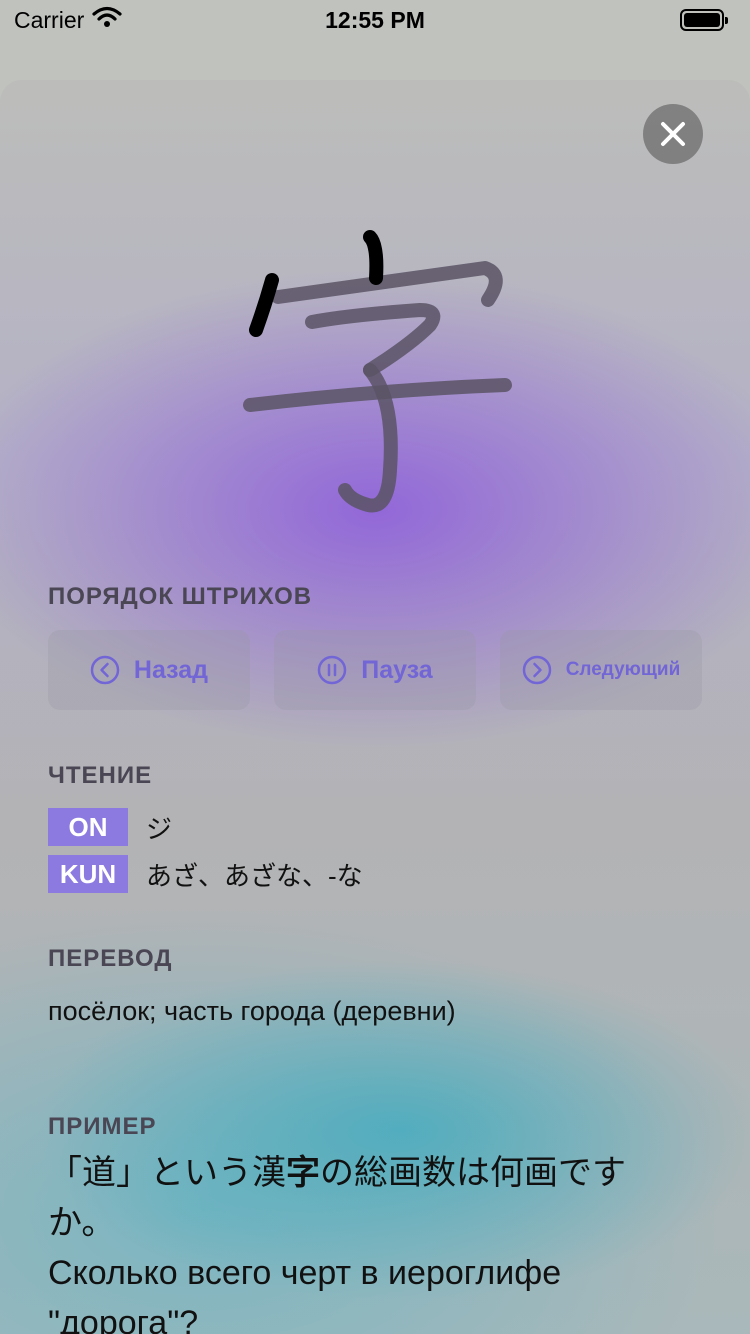  What do you see at coordinates (49, 19) in the screenshot?
I see `carrier-label: Carrier` at bounding box center [49, 19].